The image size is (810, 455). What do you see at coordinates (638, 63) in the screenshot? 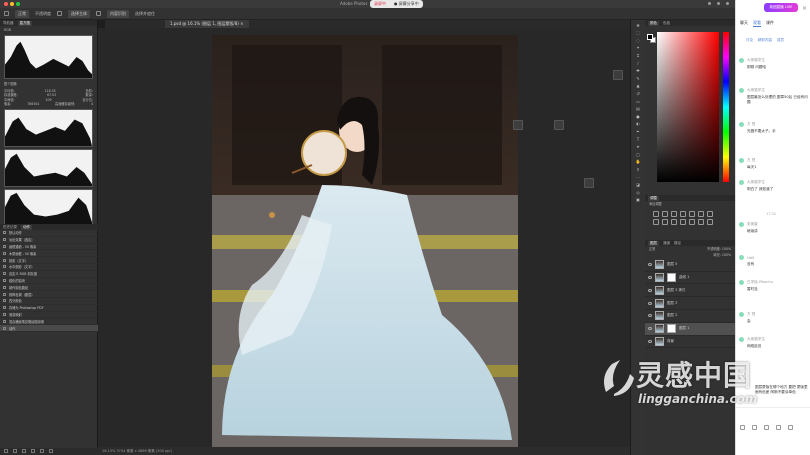
I see `eyedropper-icon: ⁄` at bounding box center [638, 63].